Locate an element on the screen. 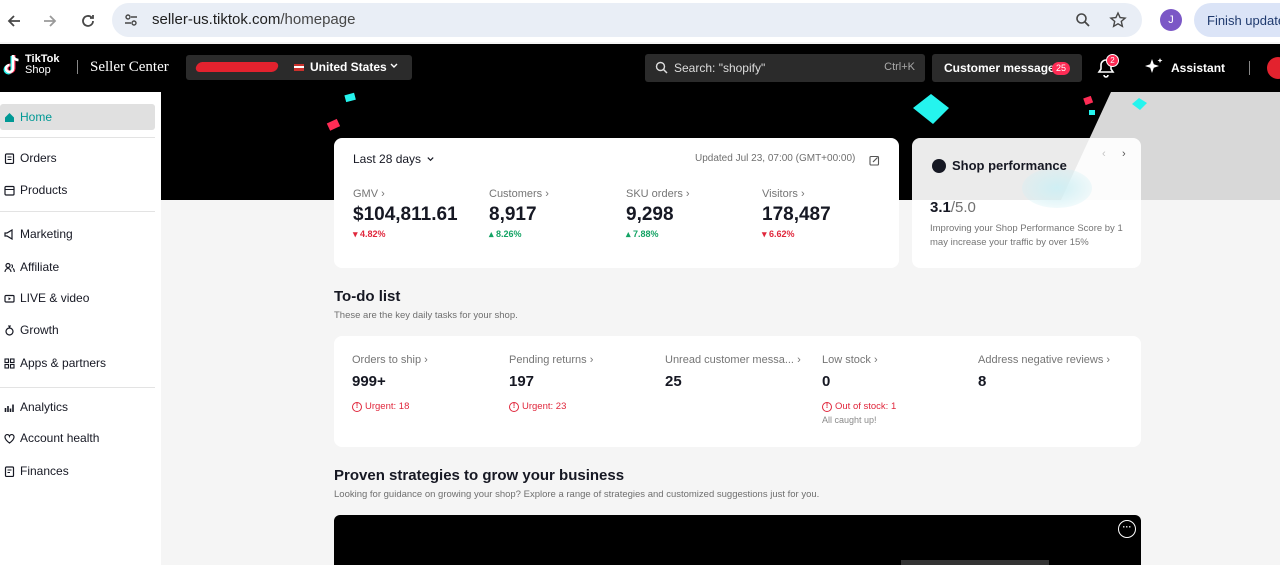  todo-label: Address negative reviews › is located at coordinates (1044, 360).